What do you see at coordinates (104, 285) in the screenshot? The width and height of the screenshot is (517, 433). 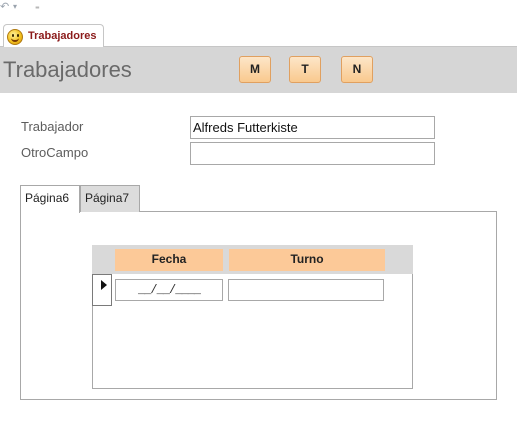 I see `current-record-arrow-icon` at bounding box center [104, 285].